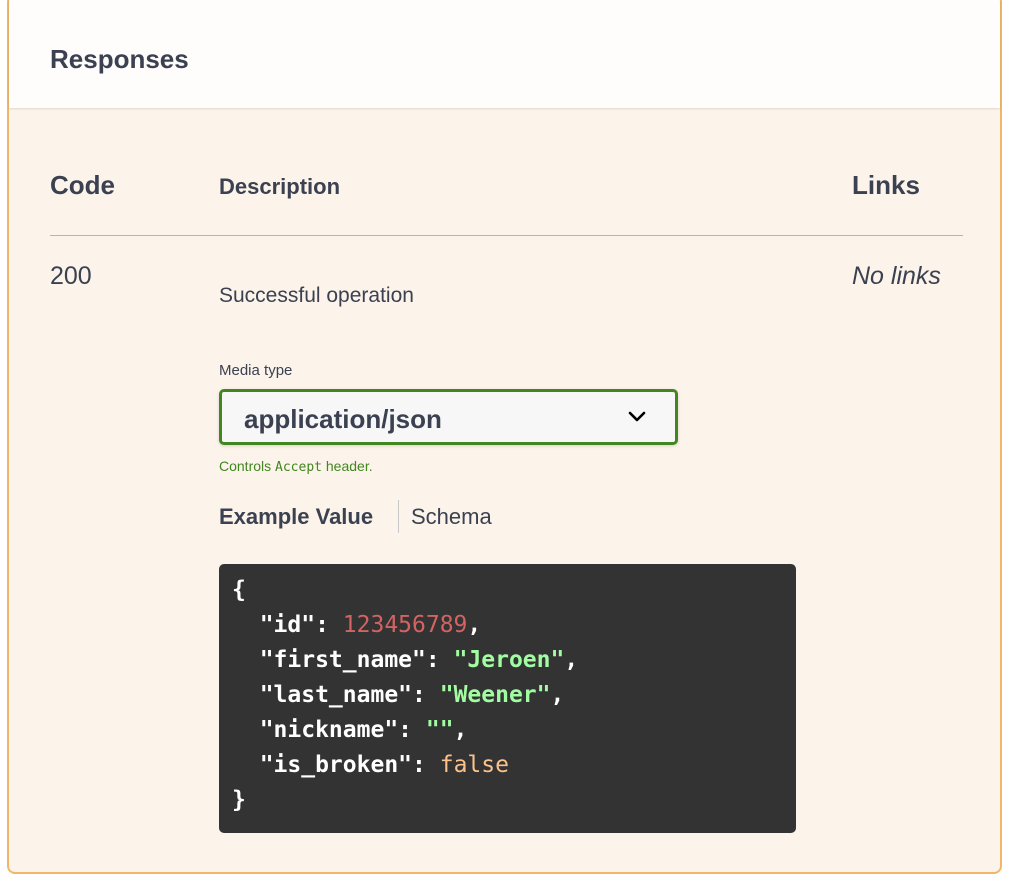 This screenshot has height=878, width=1010. What do you see at coordinates (336, 695) in the screenshot?
I see `code-key: "last_name":` at bounding box center [336, 695].